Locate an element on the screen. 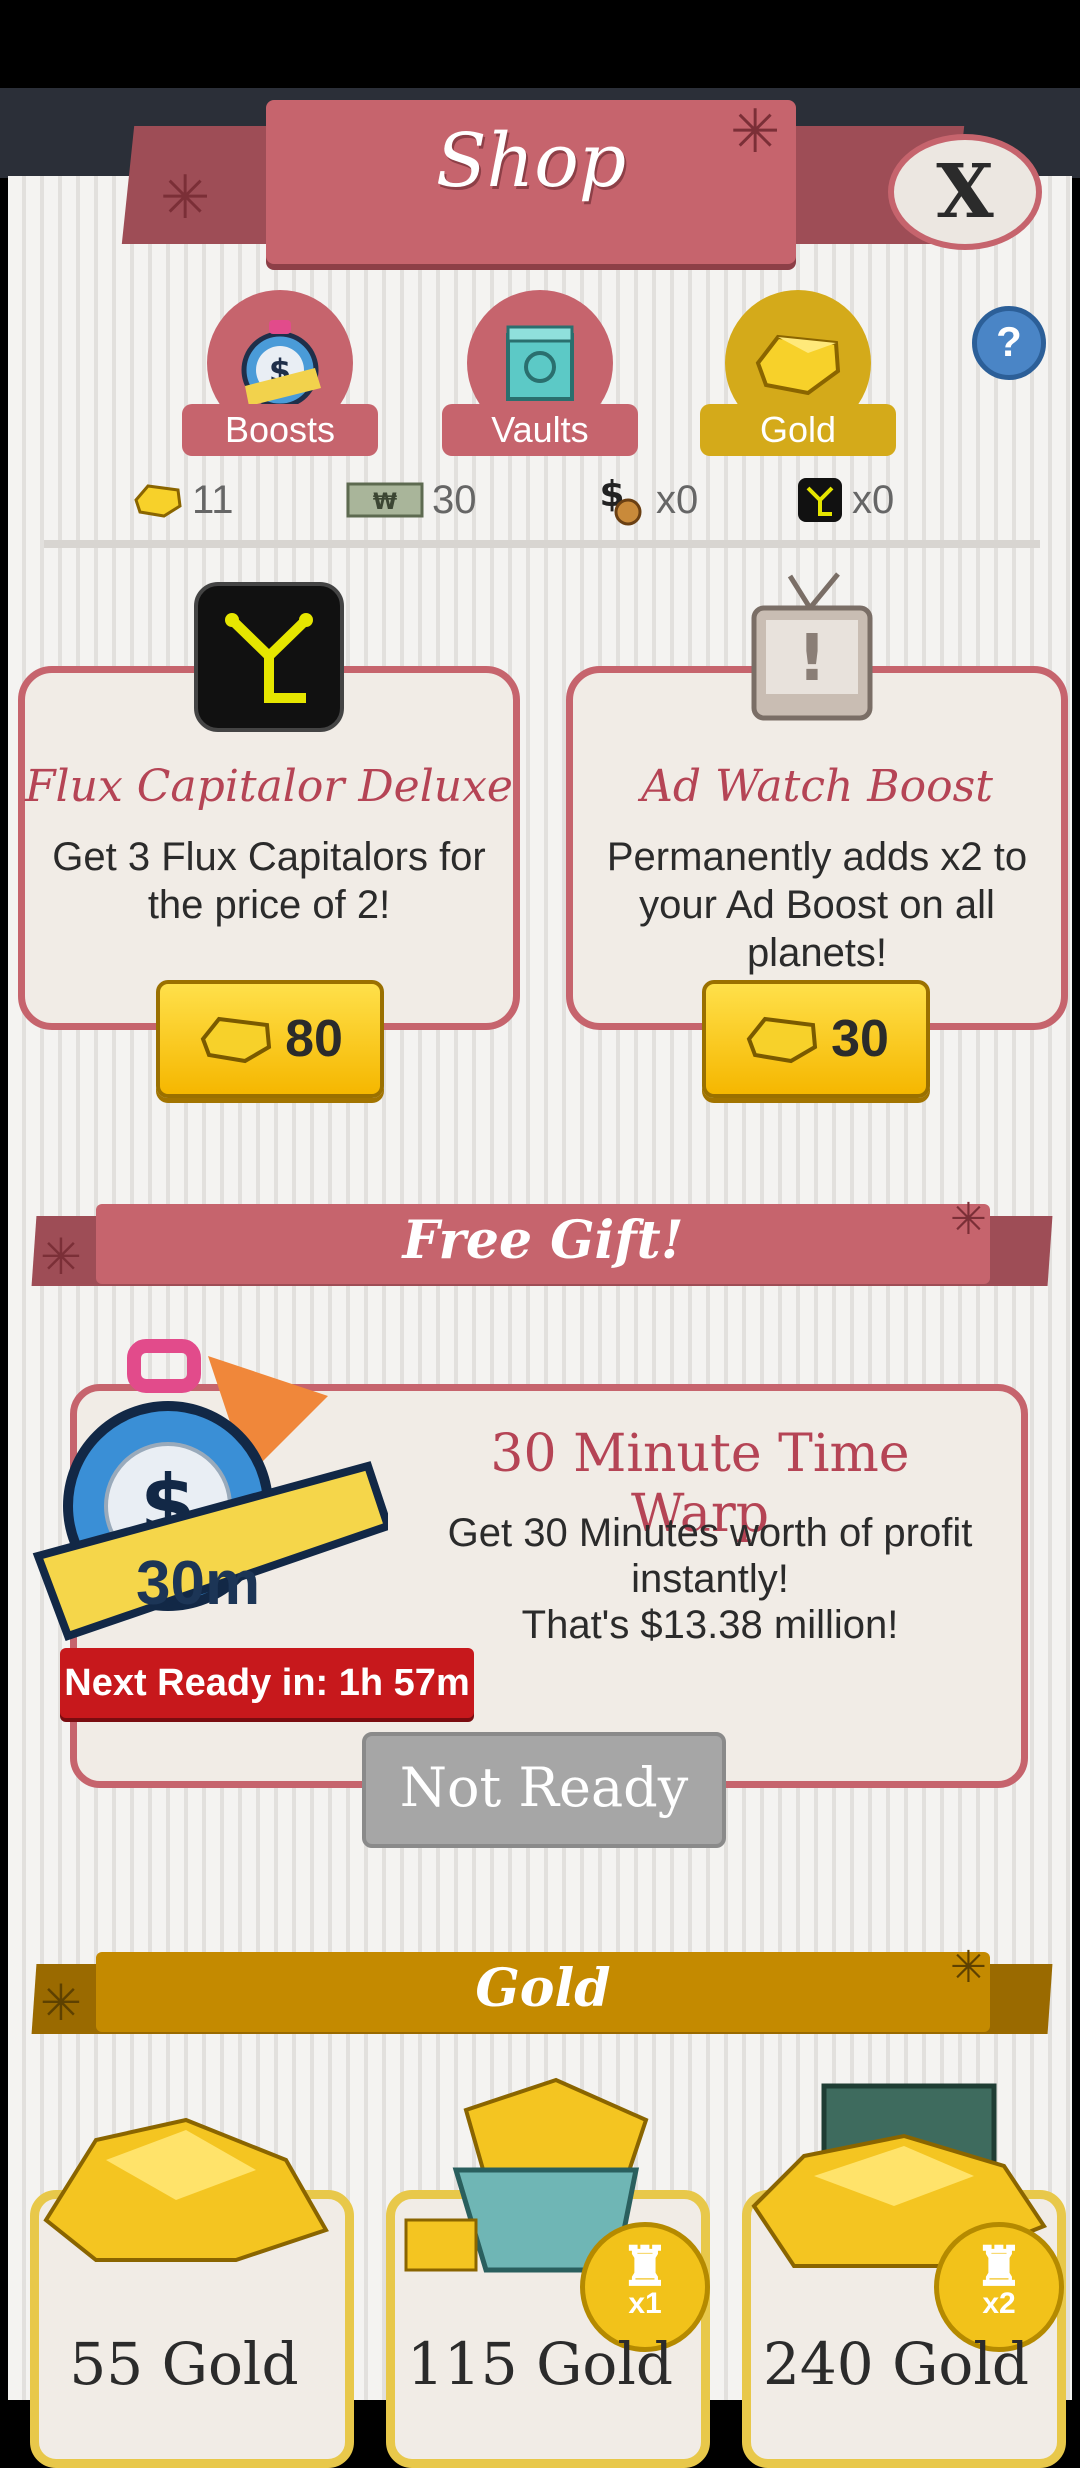 This screenshot has width=1080, height=2468. status-bar is located at coordinates (540, 44).